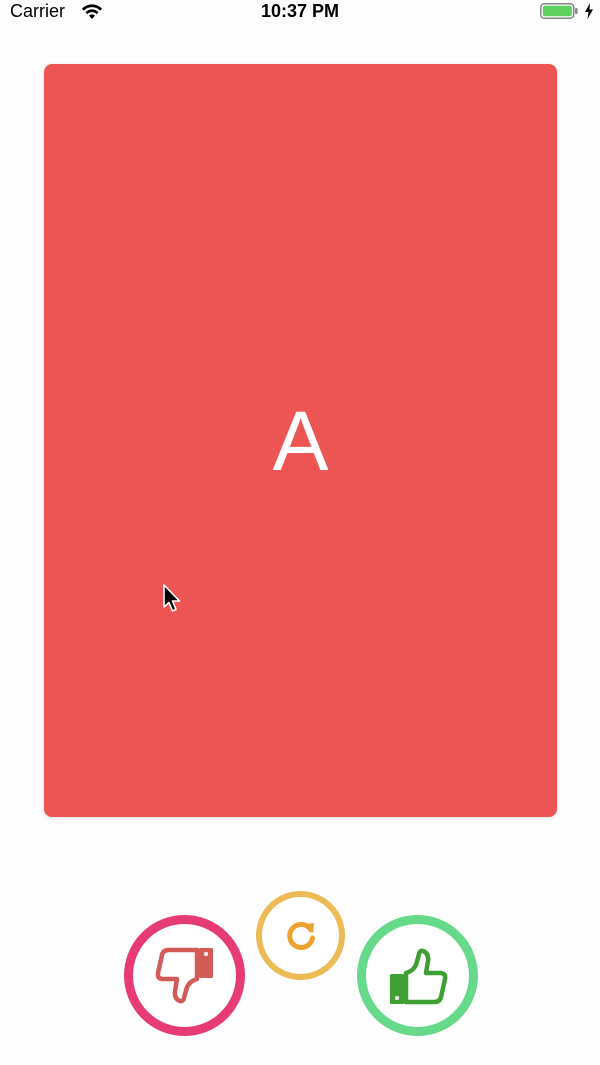 The image size is (600, 1065). I want to click on undo-icon, so click(300, 935).